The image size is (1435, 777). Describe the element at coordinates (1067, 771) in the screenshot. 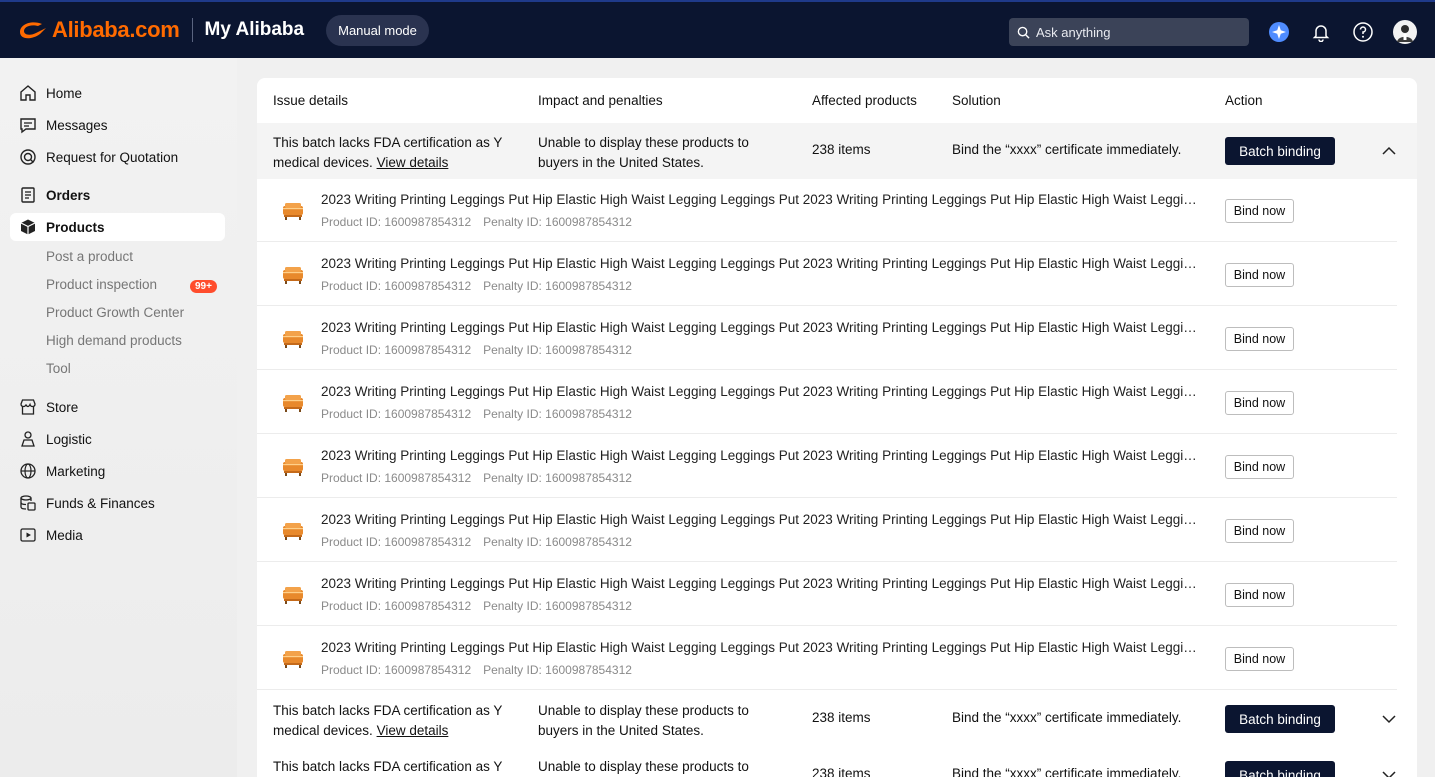

I see `solution-text: Bind the “xxxx” certificate immediately.` at that location.